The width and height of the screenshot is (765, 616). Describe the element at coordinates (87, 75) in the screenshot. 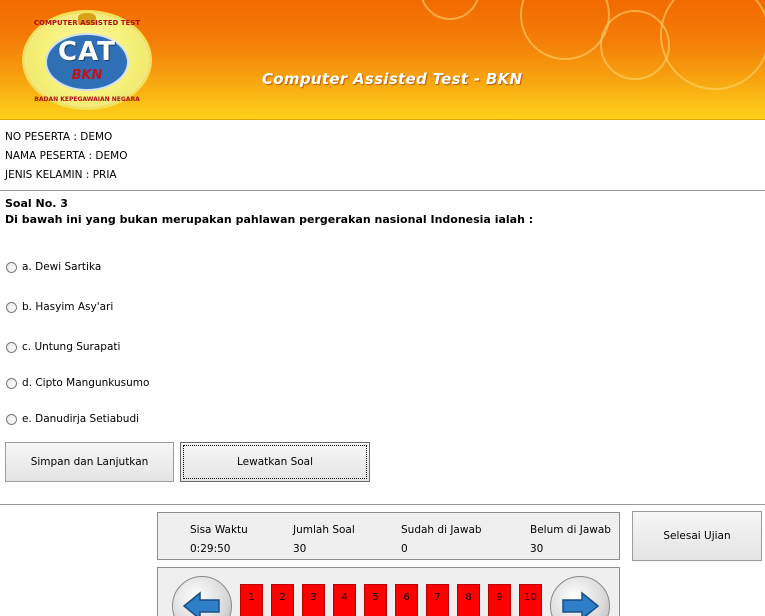

I see `logo-sub-text: BKN` at that location.